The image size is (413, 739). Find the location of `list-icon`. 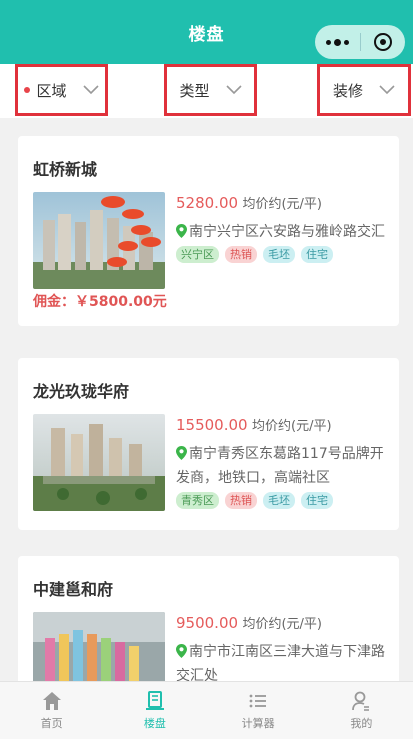

list-icon is located at coordinates (258, 701).